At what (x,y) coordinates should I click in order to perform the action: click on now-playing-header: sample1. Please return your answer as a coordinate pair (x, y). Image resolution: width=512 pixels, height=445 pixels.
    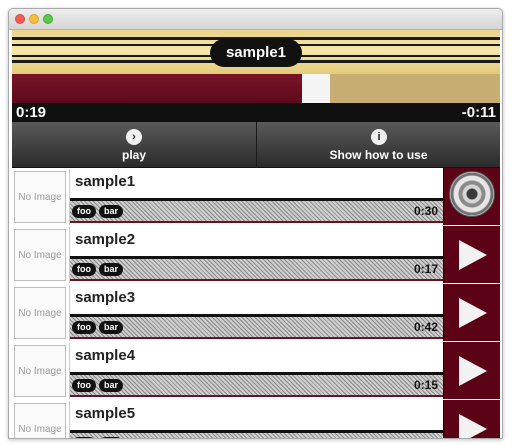
    Looking at the image, I should click on (256, 52).